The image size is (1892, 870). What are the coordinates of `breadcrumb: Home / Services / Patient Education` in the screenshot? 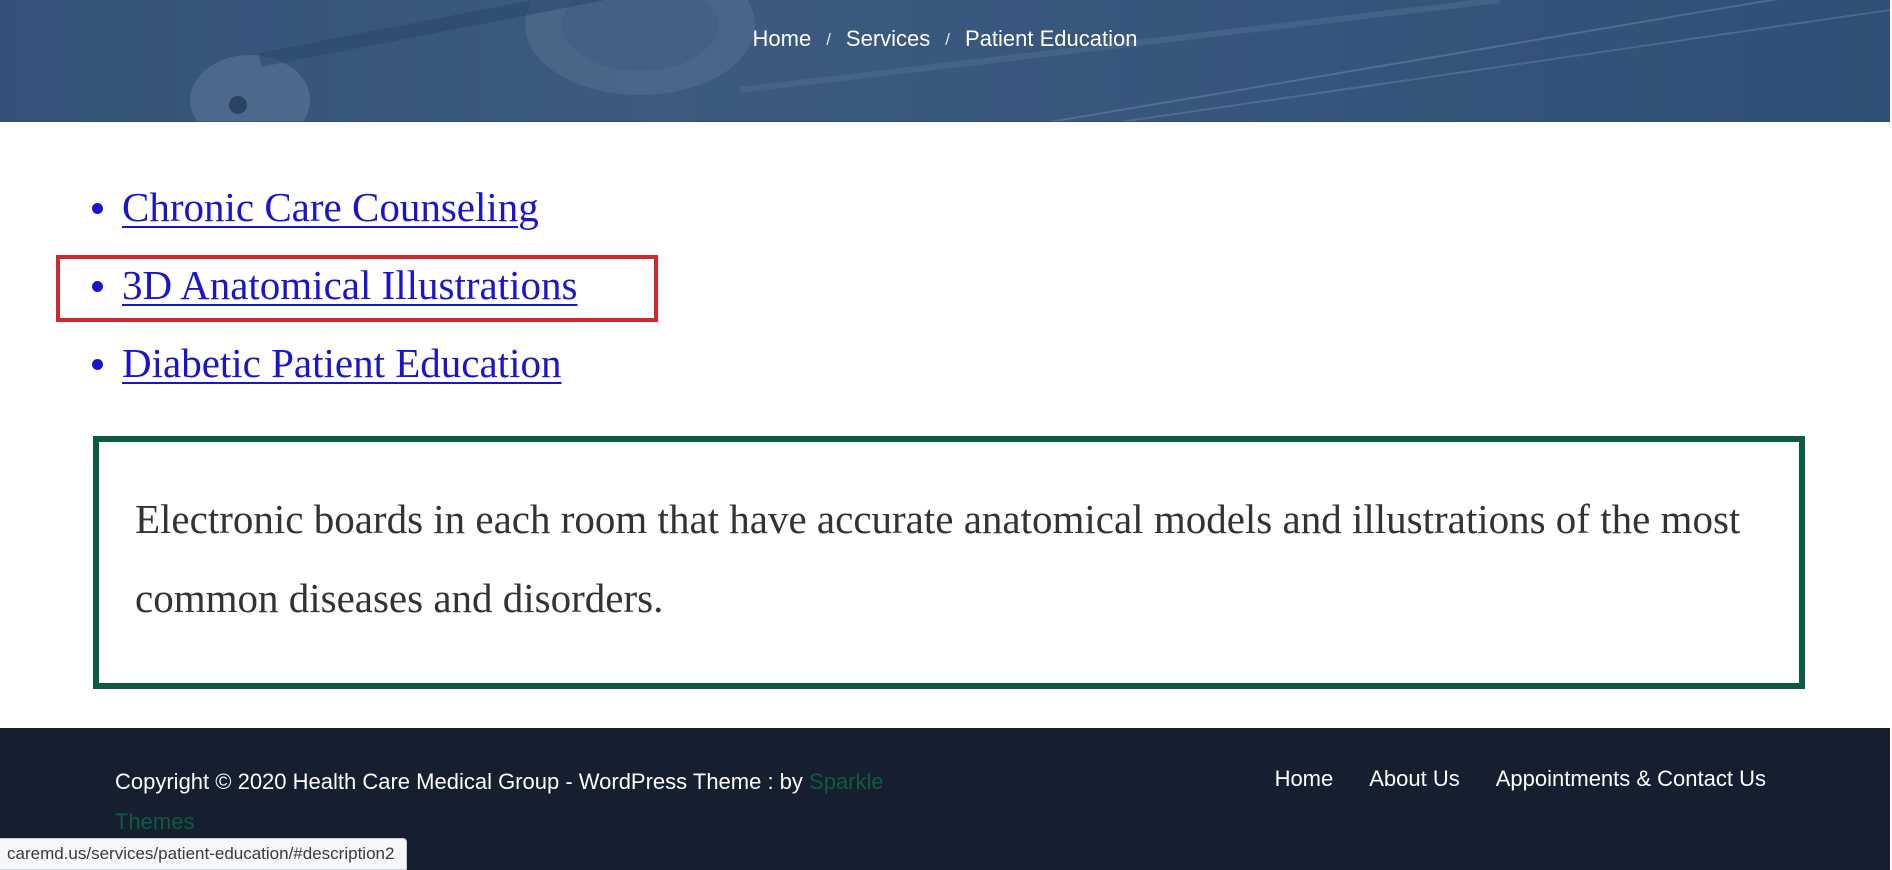 It's located at (945, 39).